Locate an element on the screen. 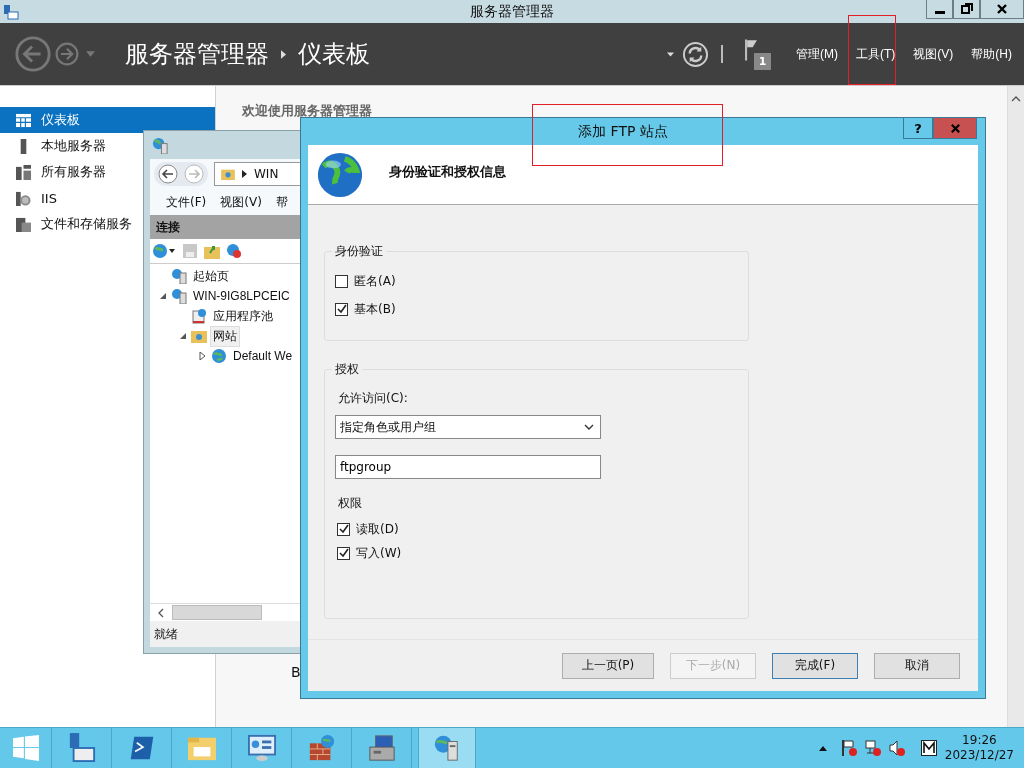 The width and height of the screenshot is (1024, 768). input-field: ftpgroup is located at coordinates (468, 467).